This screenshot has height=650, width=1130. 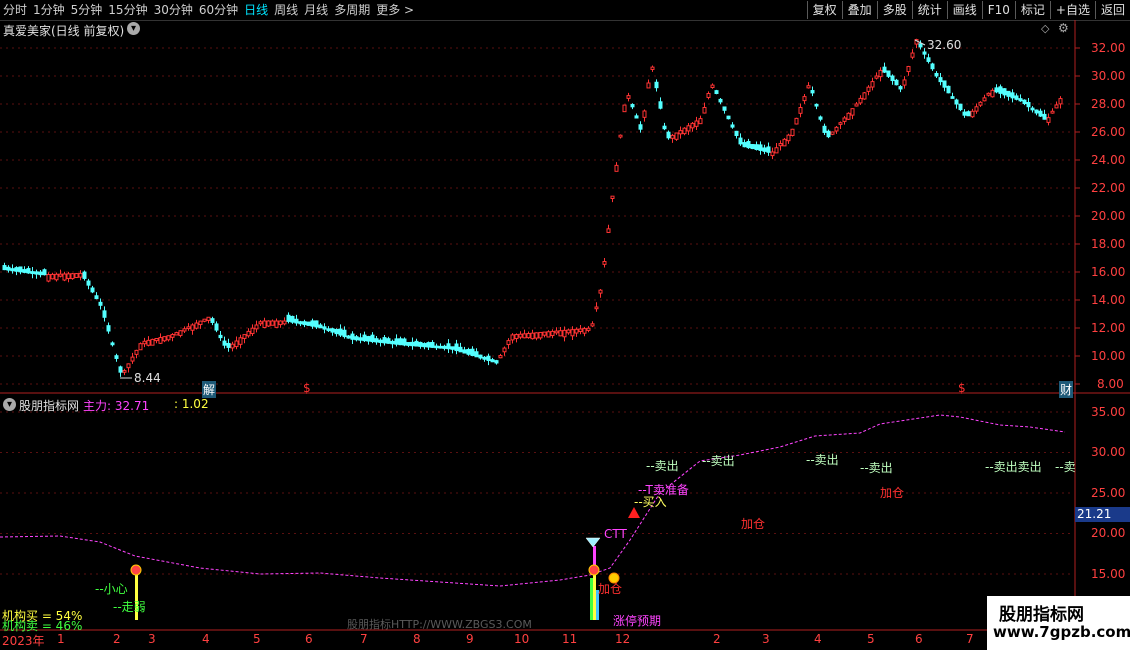 What do you see at coordinates (1045, 28) in the screenshot?
I see `diamond-icon: ◇` at bounding box center [1045, 28].